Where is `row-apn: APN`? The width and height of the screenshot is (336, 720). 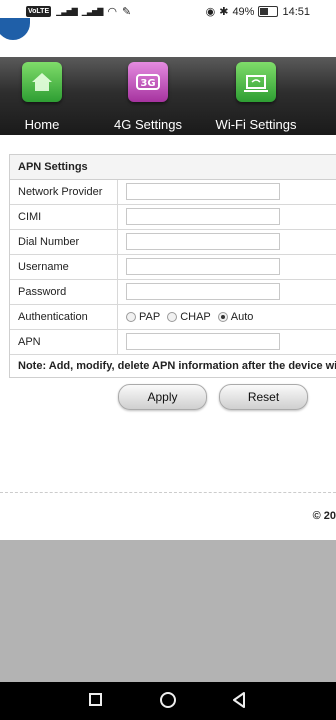
row-apn: APN is located at coordinates (173, 342).